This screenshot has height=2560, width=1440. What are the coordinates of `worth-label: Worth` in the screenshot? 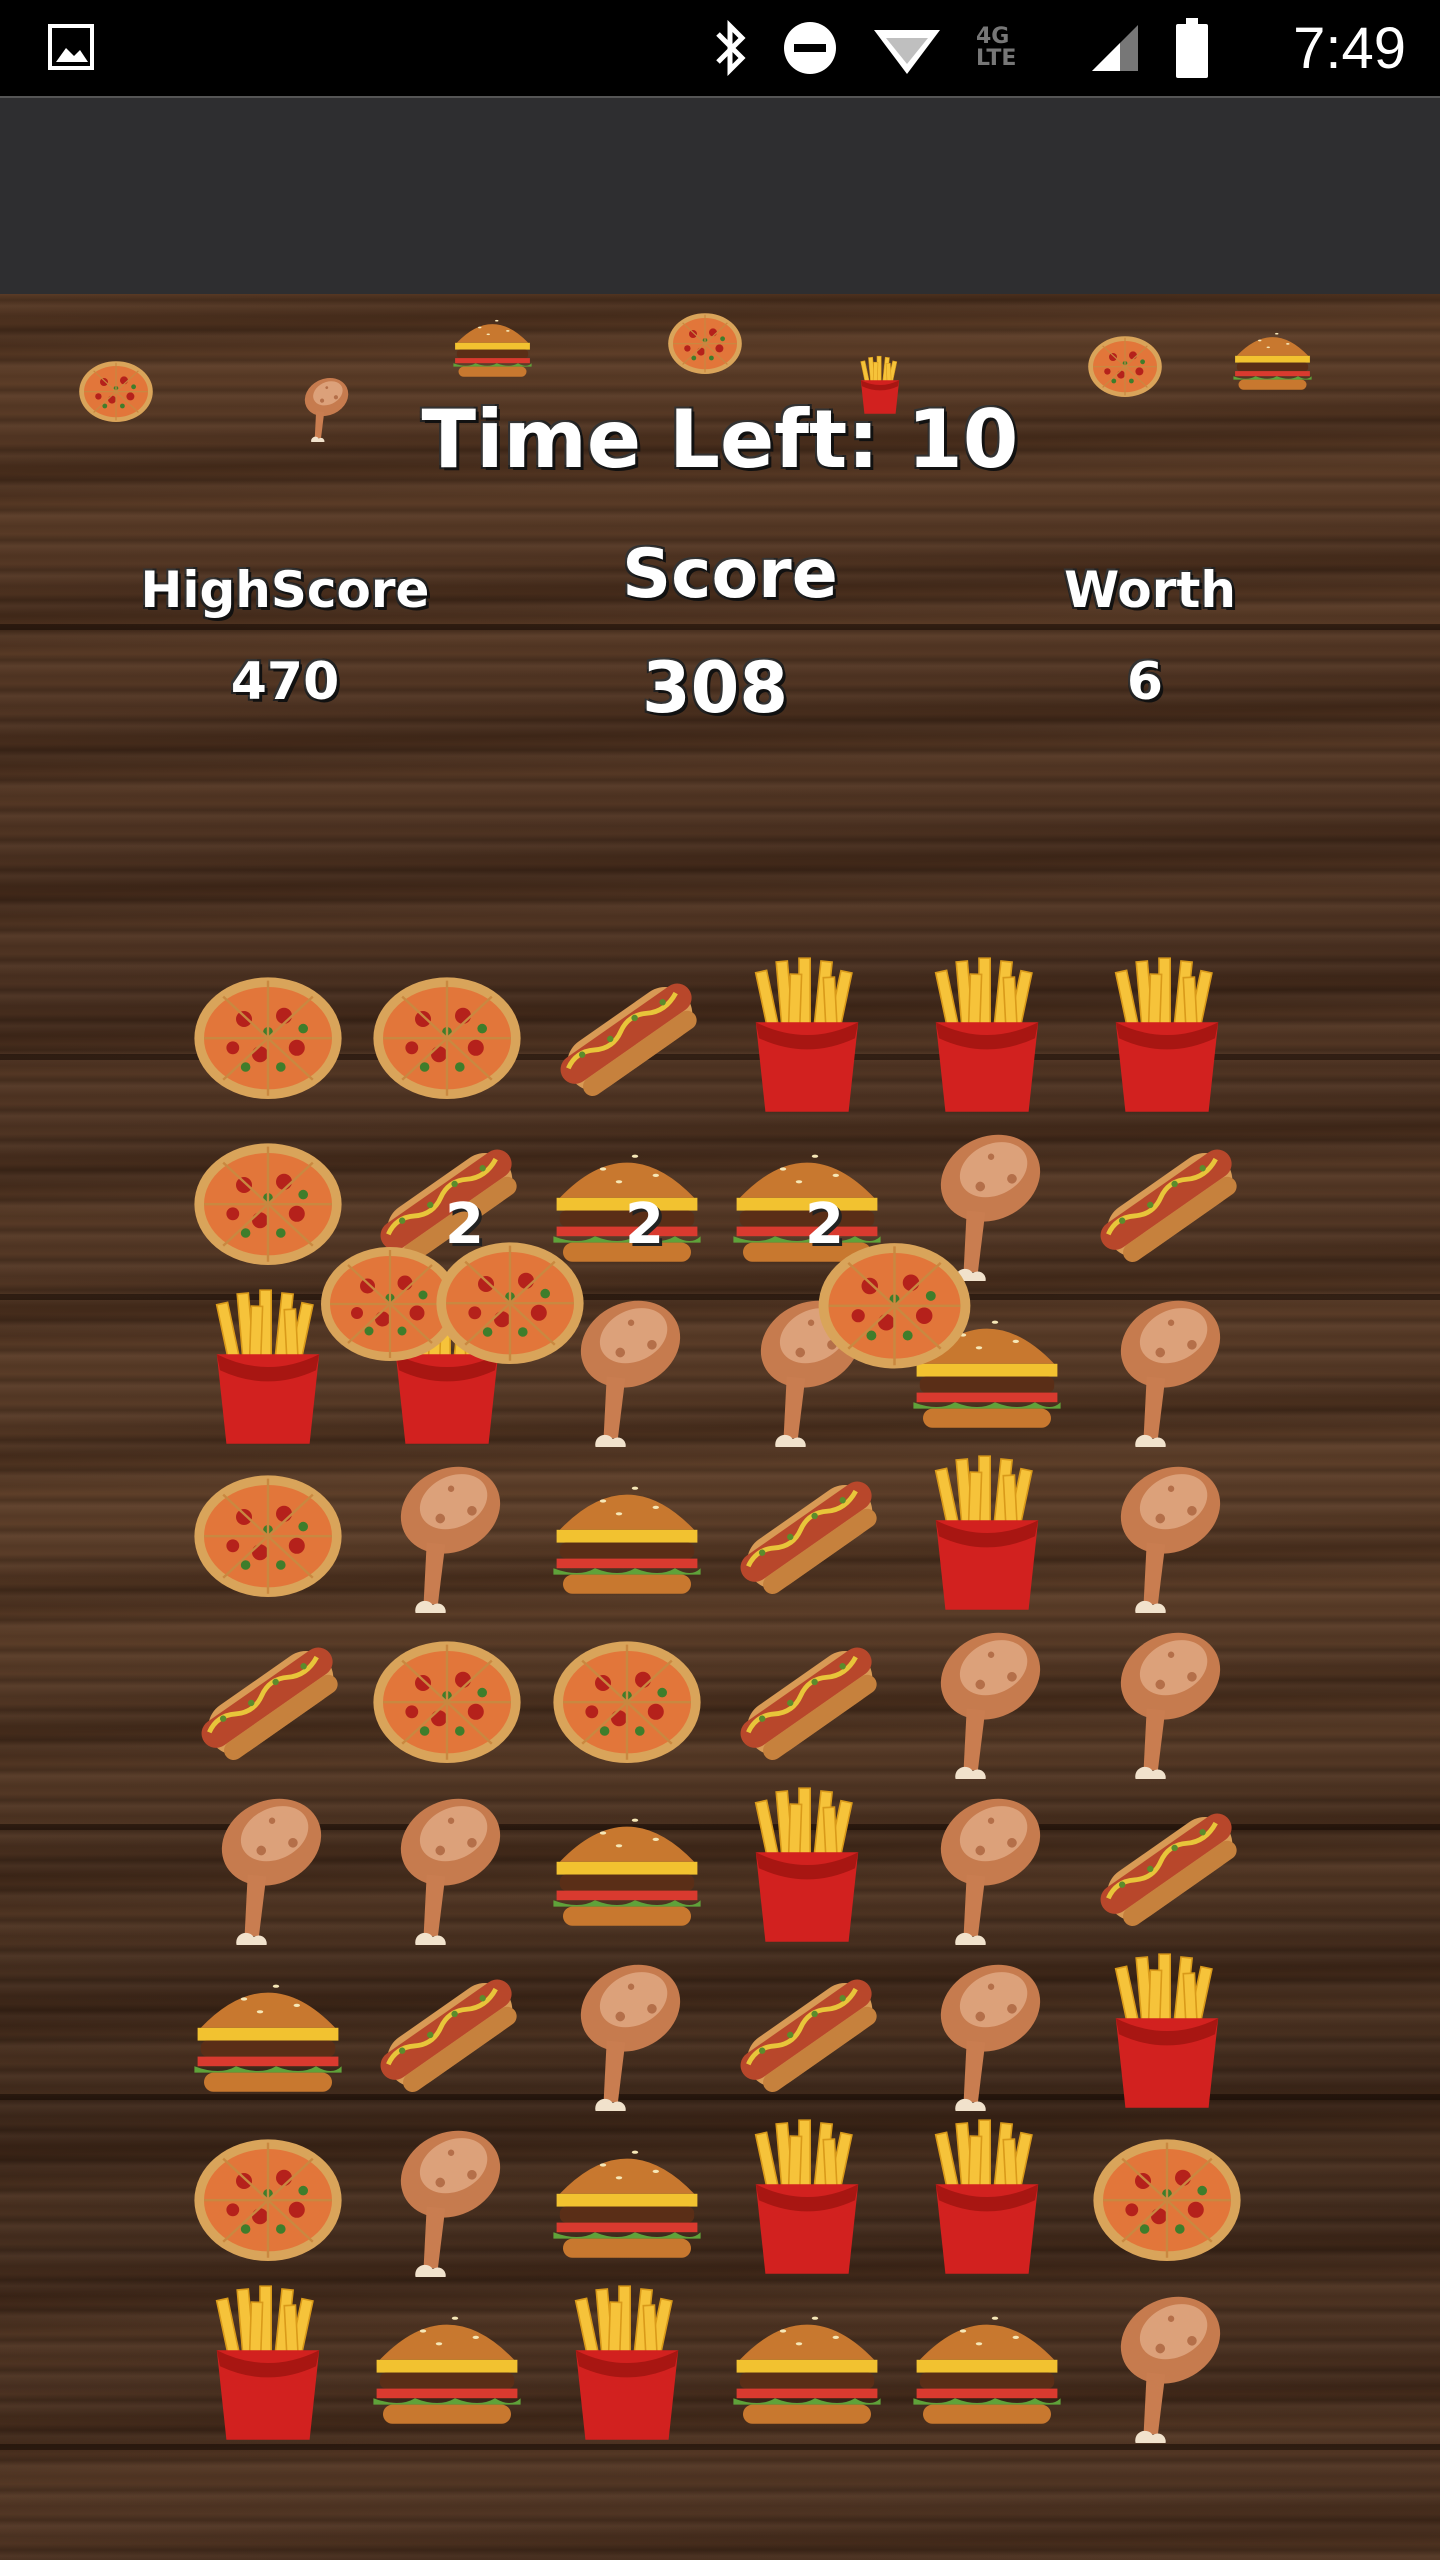 It's located at (1150, 590).